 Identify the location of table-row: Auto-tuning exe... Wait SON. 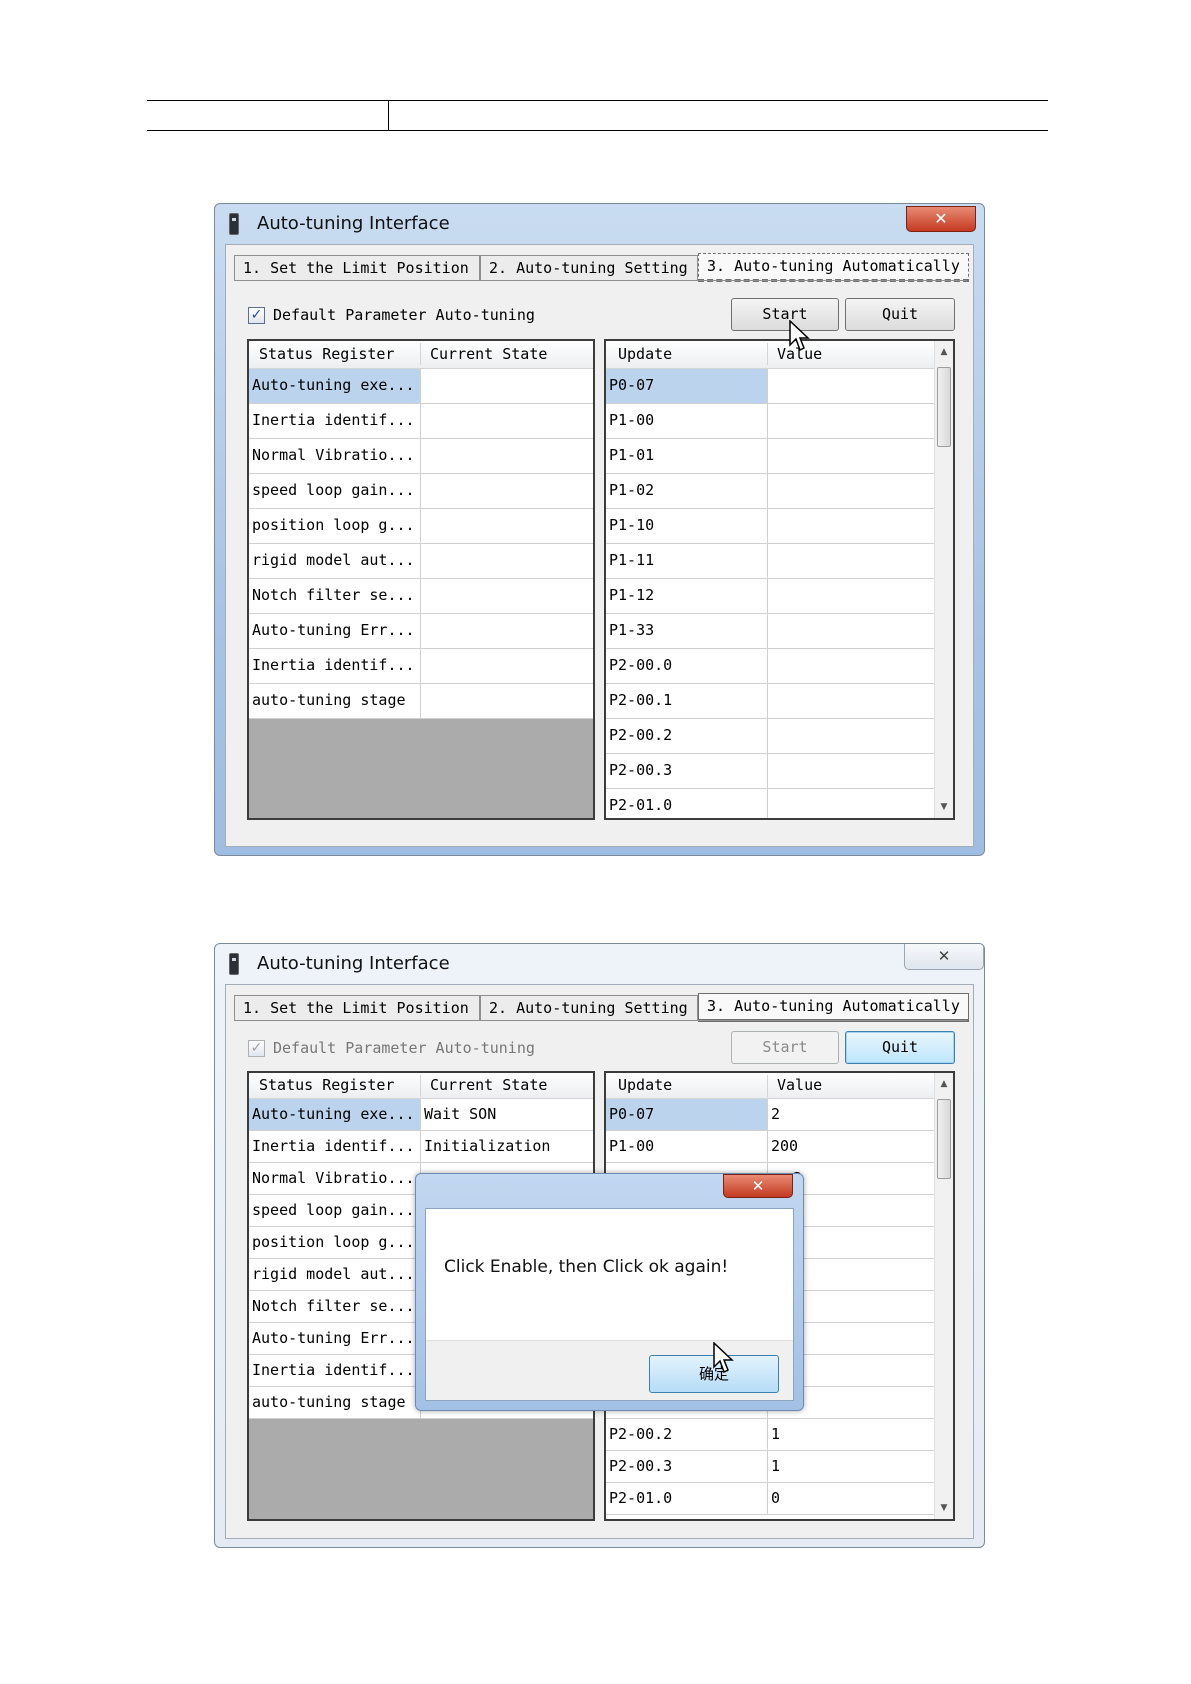
(421, 1115).